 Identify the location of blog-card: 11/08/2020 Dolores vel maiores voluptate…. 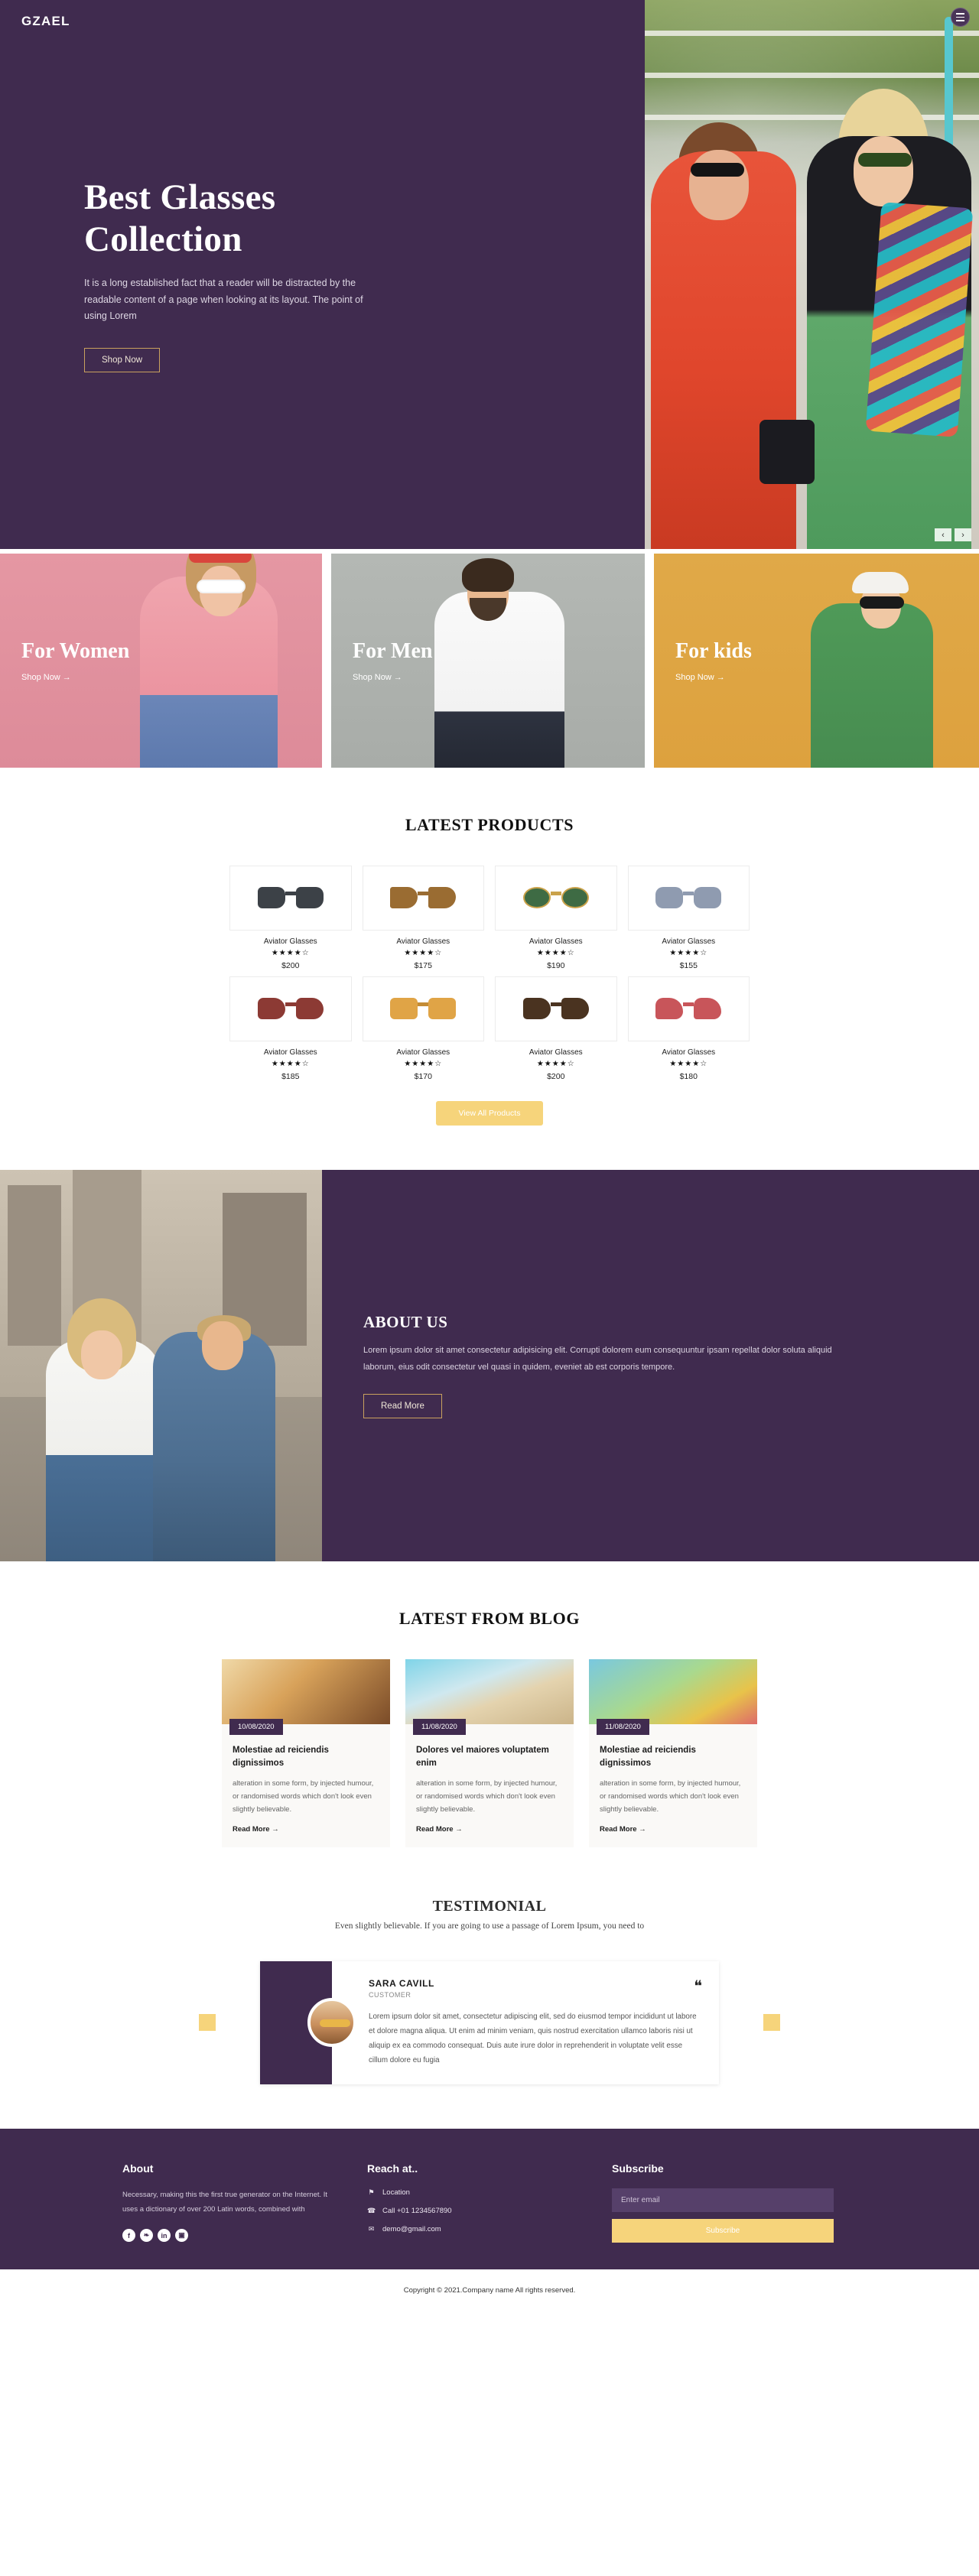
(489, 1753).